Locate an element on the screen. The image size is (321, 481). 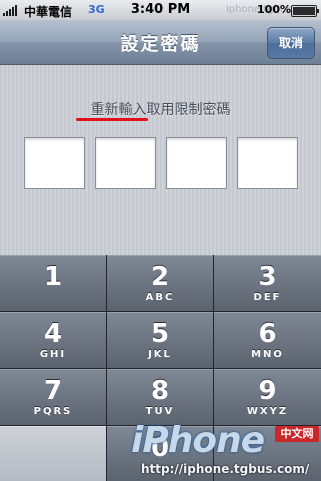
key-5: 5 JKL is located at coordinates (160, 340).